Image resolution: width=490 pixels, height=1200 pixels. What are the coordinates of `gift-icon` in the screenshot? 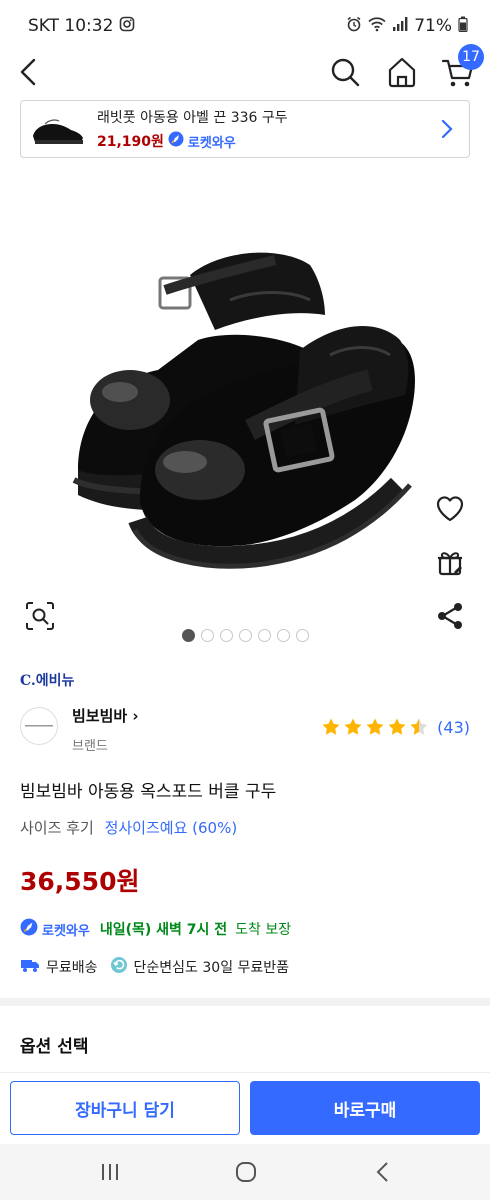 It's located at (450, 564).